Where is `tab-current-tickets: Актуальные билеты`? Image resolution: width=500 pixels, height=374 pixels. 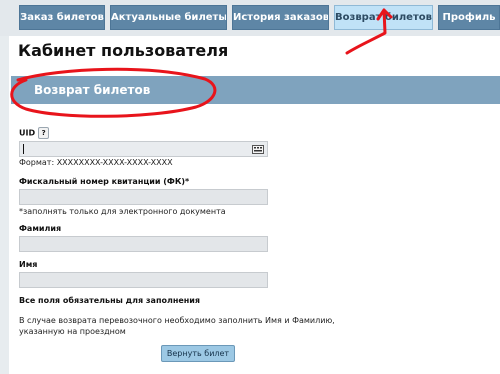 tab-current-tickets: Актуальные билеты is located at coordinates (168, 17).